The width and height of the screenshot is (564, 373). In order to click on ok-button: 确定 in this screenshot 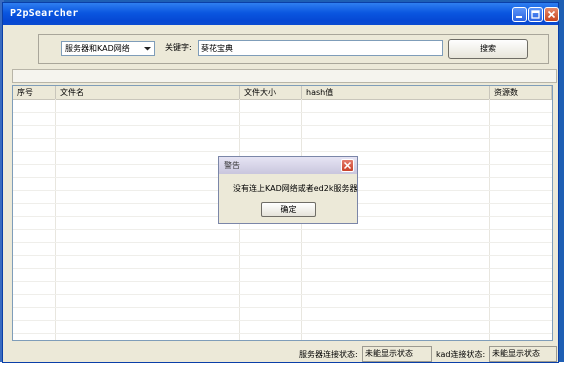, I will do `click(288, 209)`.